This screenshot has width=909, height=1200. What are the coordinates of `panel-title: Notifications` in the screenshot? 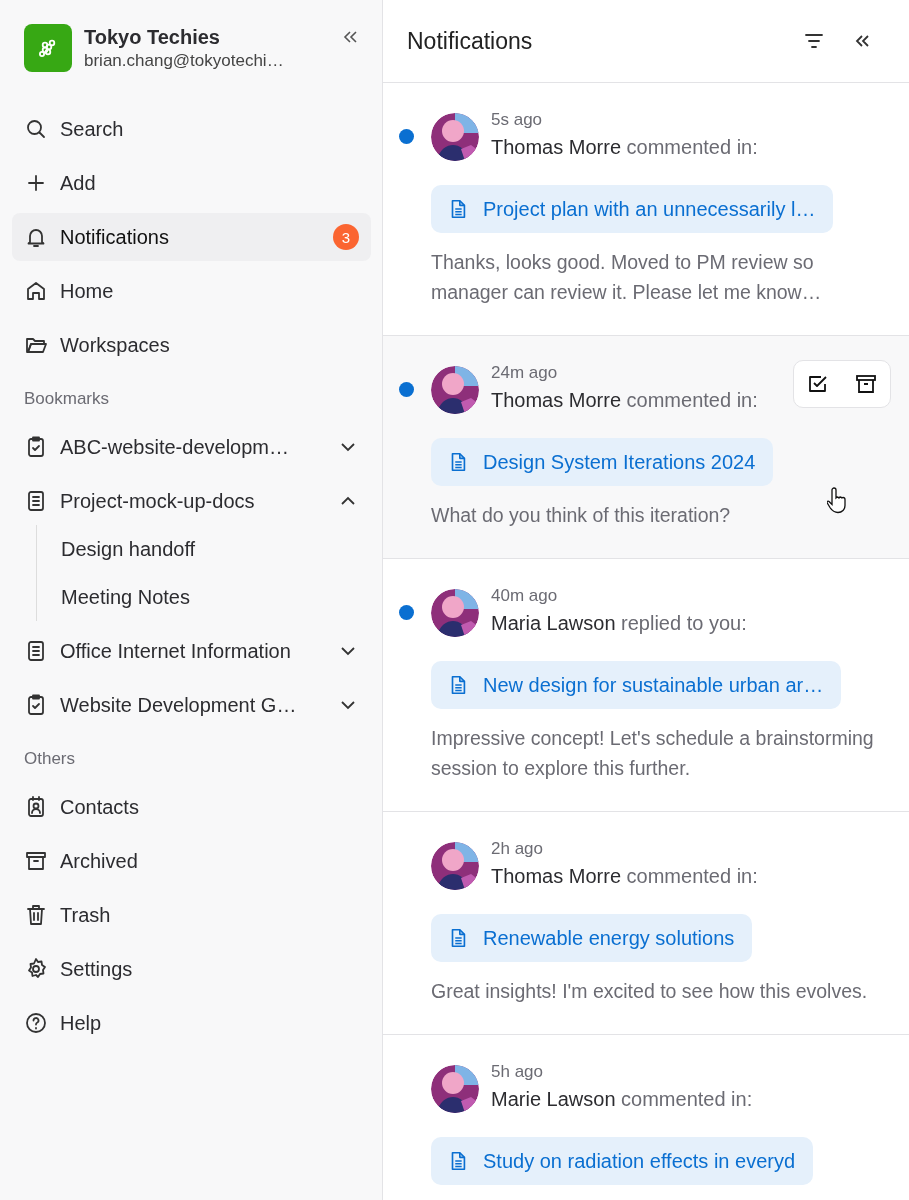 It's located at (470, 41).